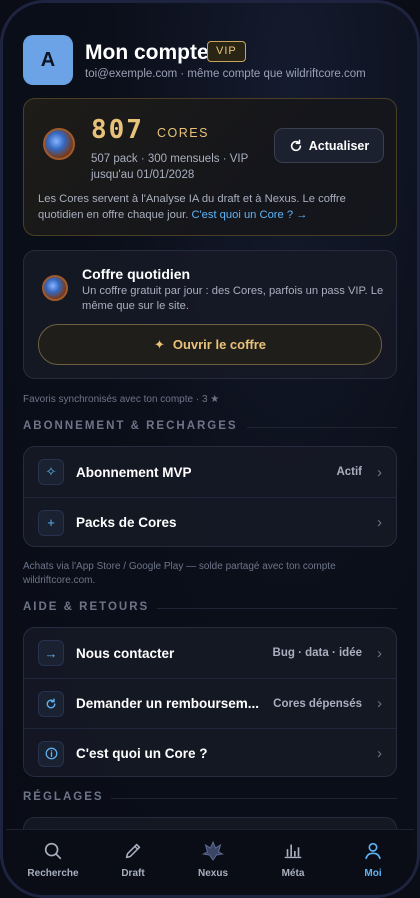 The height and width of the screenshot is (898, 420). Describe the element at coordinates (213, 850) in the screenshot. I see `nexus-icon` at that location.